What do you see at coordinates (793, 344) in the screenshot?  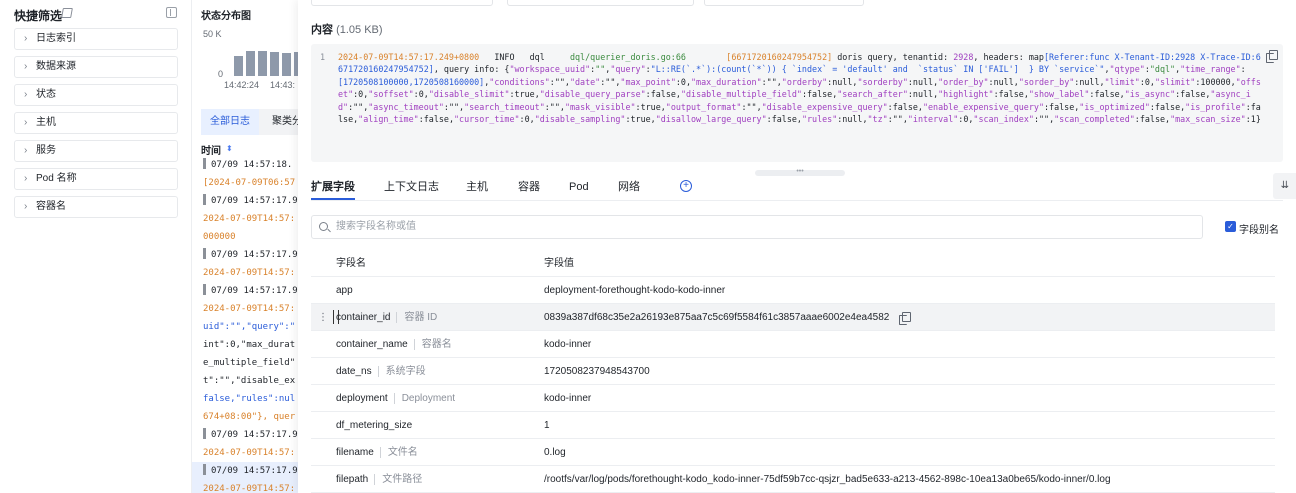 I see `table-row: container_name 容器名 kodo-inner` at bounding box center [793, 344].